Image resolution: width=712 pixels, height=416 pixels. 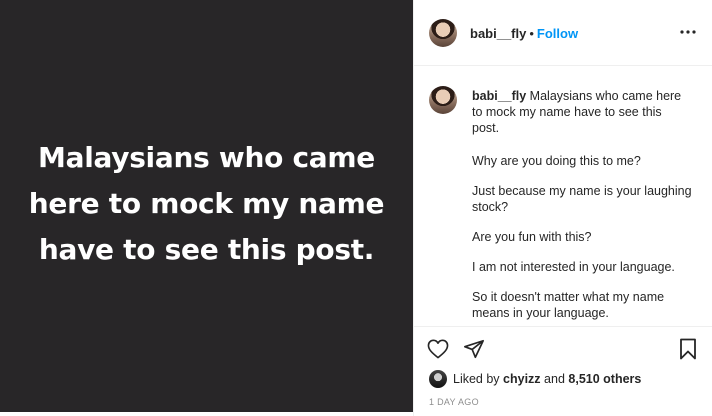 I want to click on caption-avatar, so click(x=443, y=100).